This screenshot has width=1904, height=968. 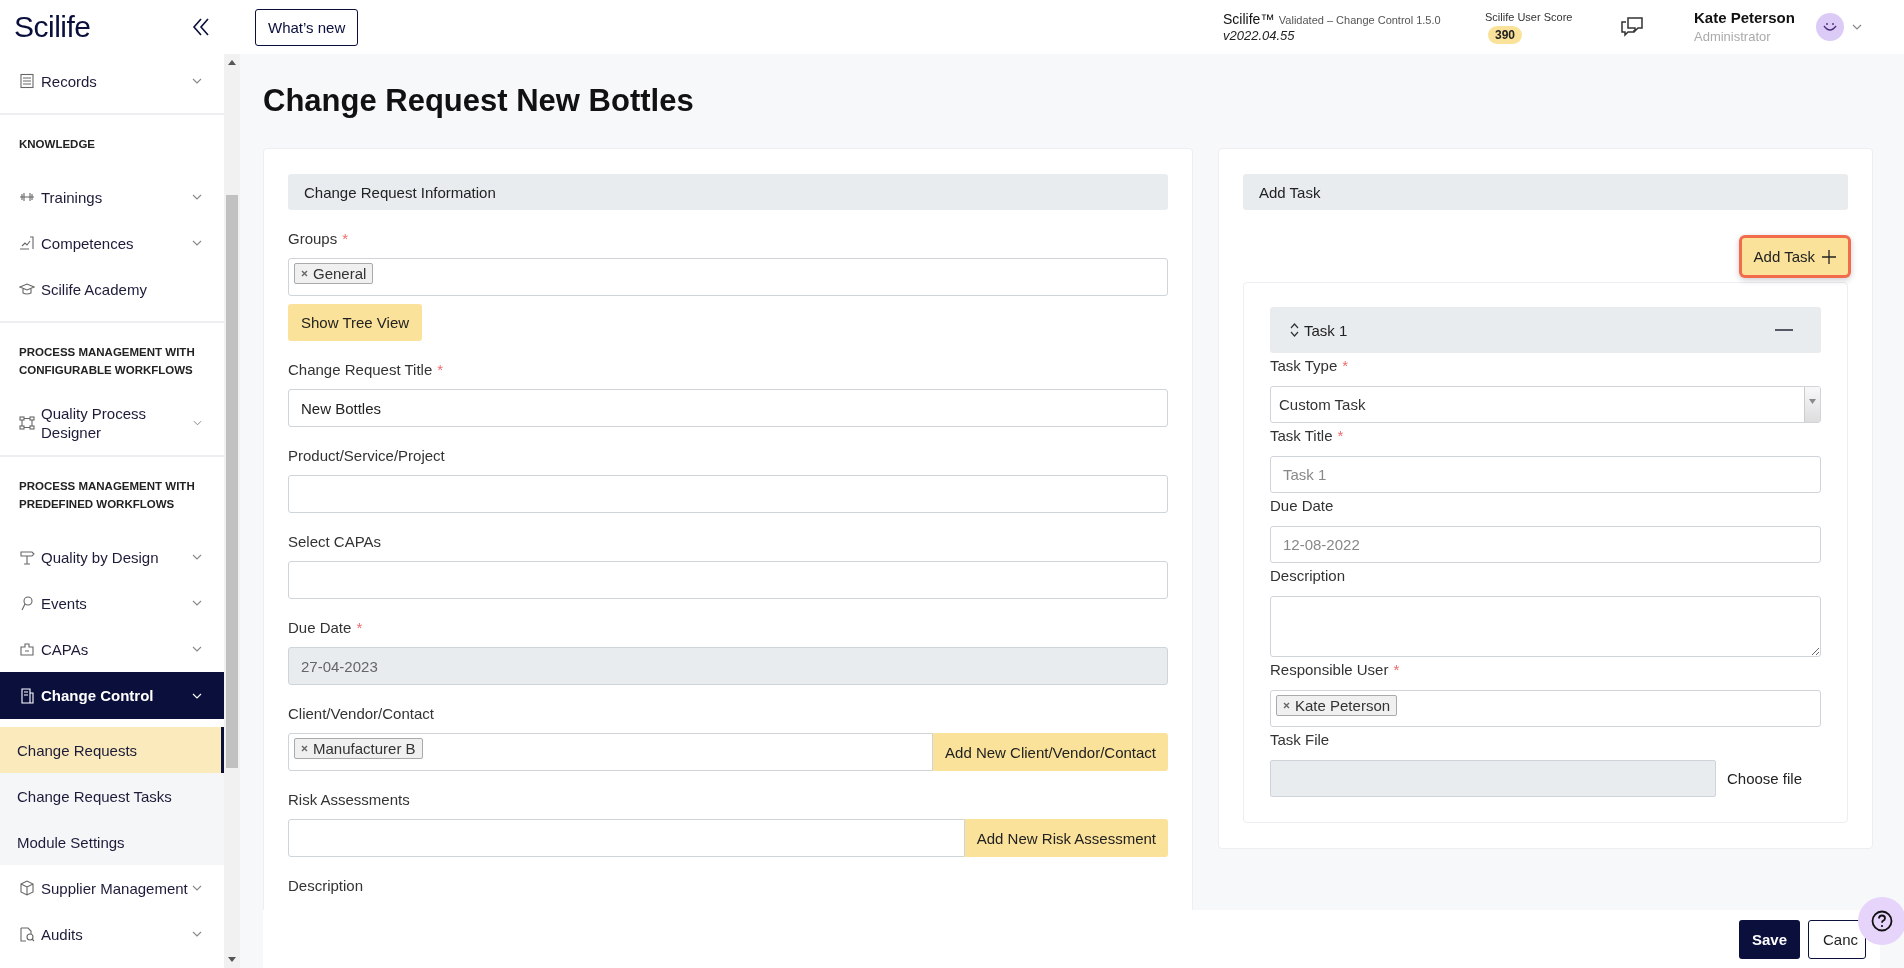 What do you see at coordinates (1300, 739) in the screenshot?
I see `field-label: Task File` at bounding box center [1300, 739].